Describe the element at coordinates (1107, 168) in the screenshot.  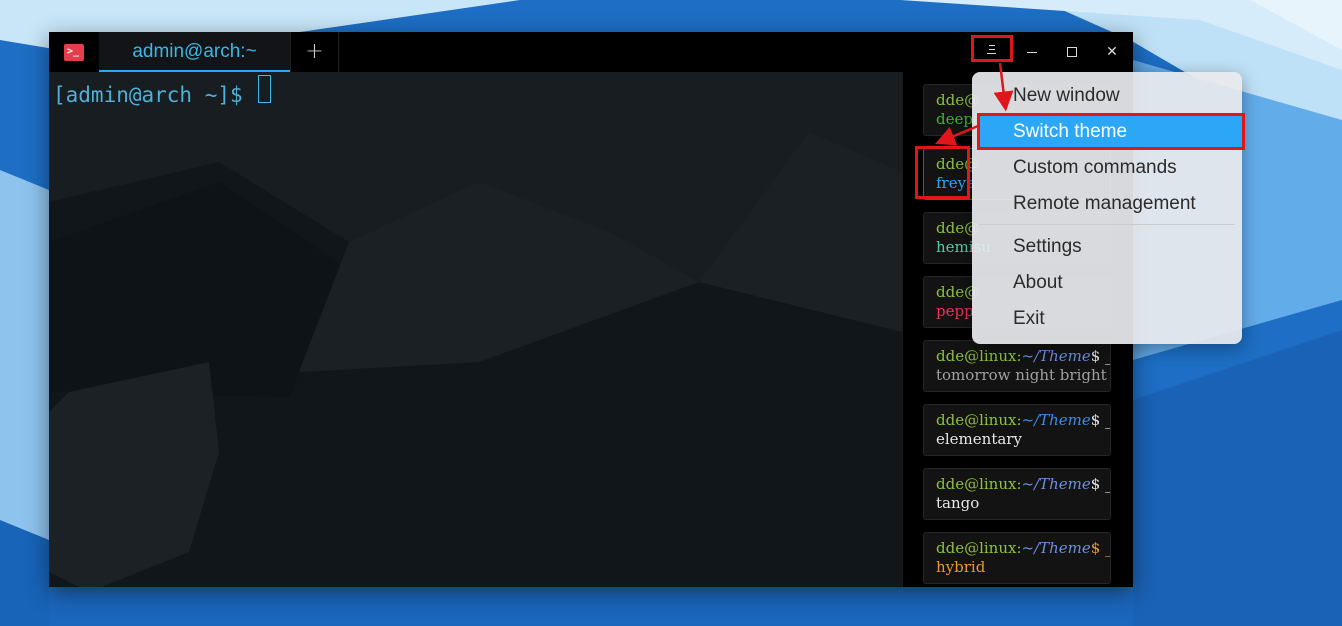
I see `menu-item-custom-commands: Custom commands` at that location.